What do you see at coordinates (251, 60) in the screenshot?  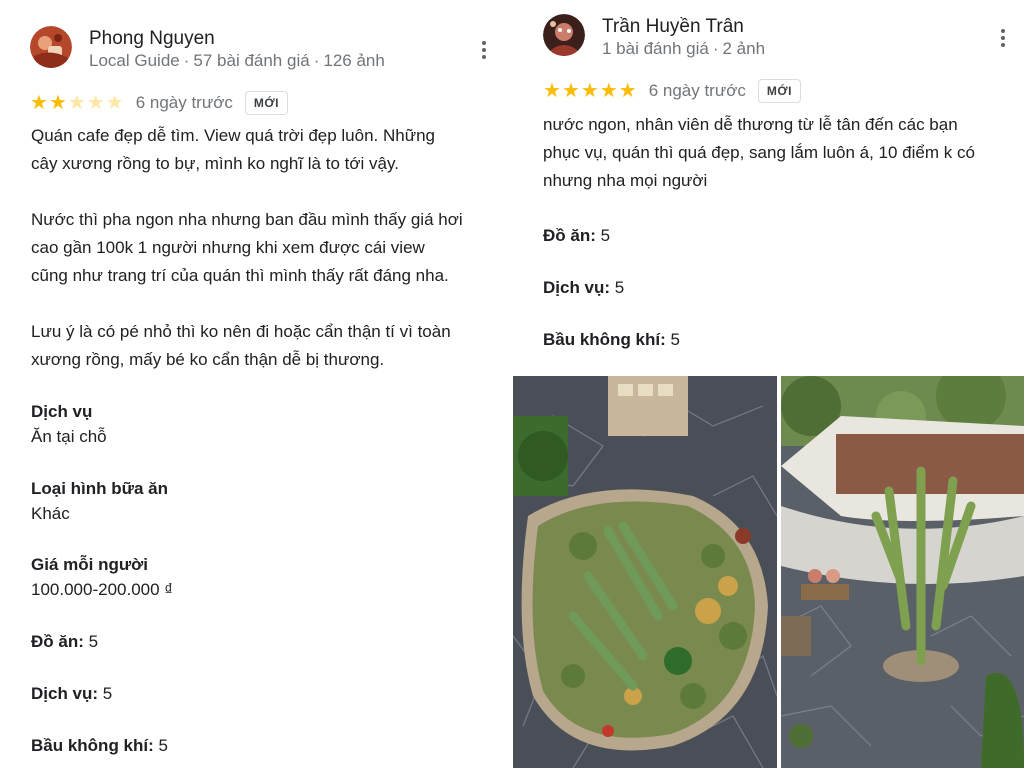 I see `review-count: 57 bài đánh giá` at bounding box center [251, 60].